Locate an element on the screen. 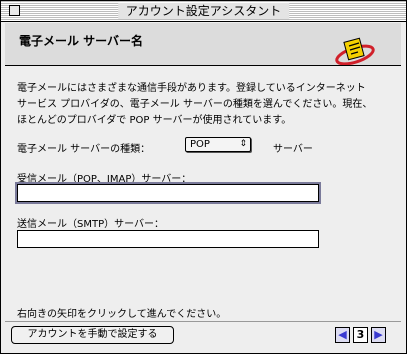 This screenshot has height=354, width=407. instruction-text: 右向きの矢印をクリックして進んでください。 is located at coordinates (122, 314).